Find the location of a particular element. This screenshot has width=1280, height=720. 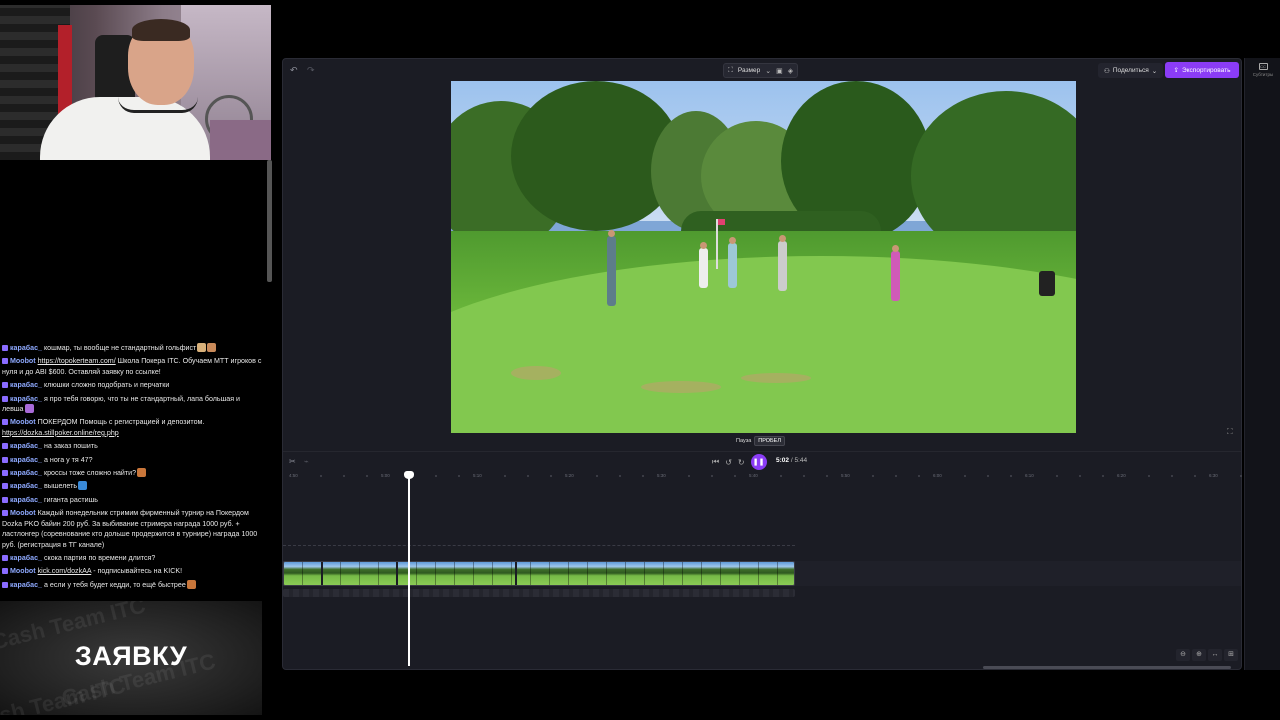

zoom-out-icon: ⊖ is located at coordinates (1183, 655).